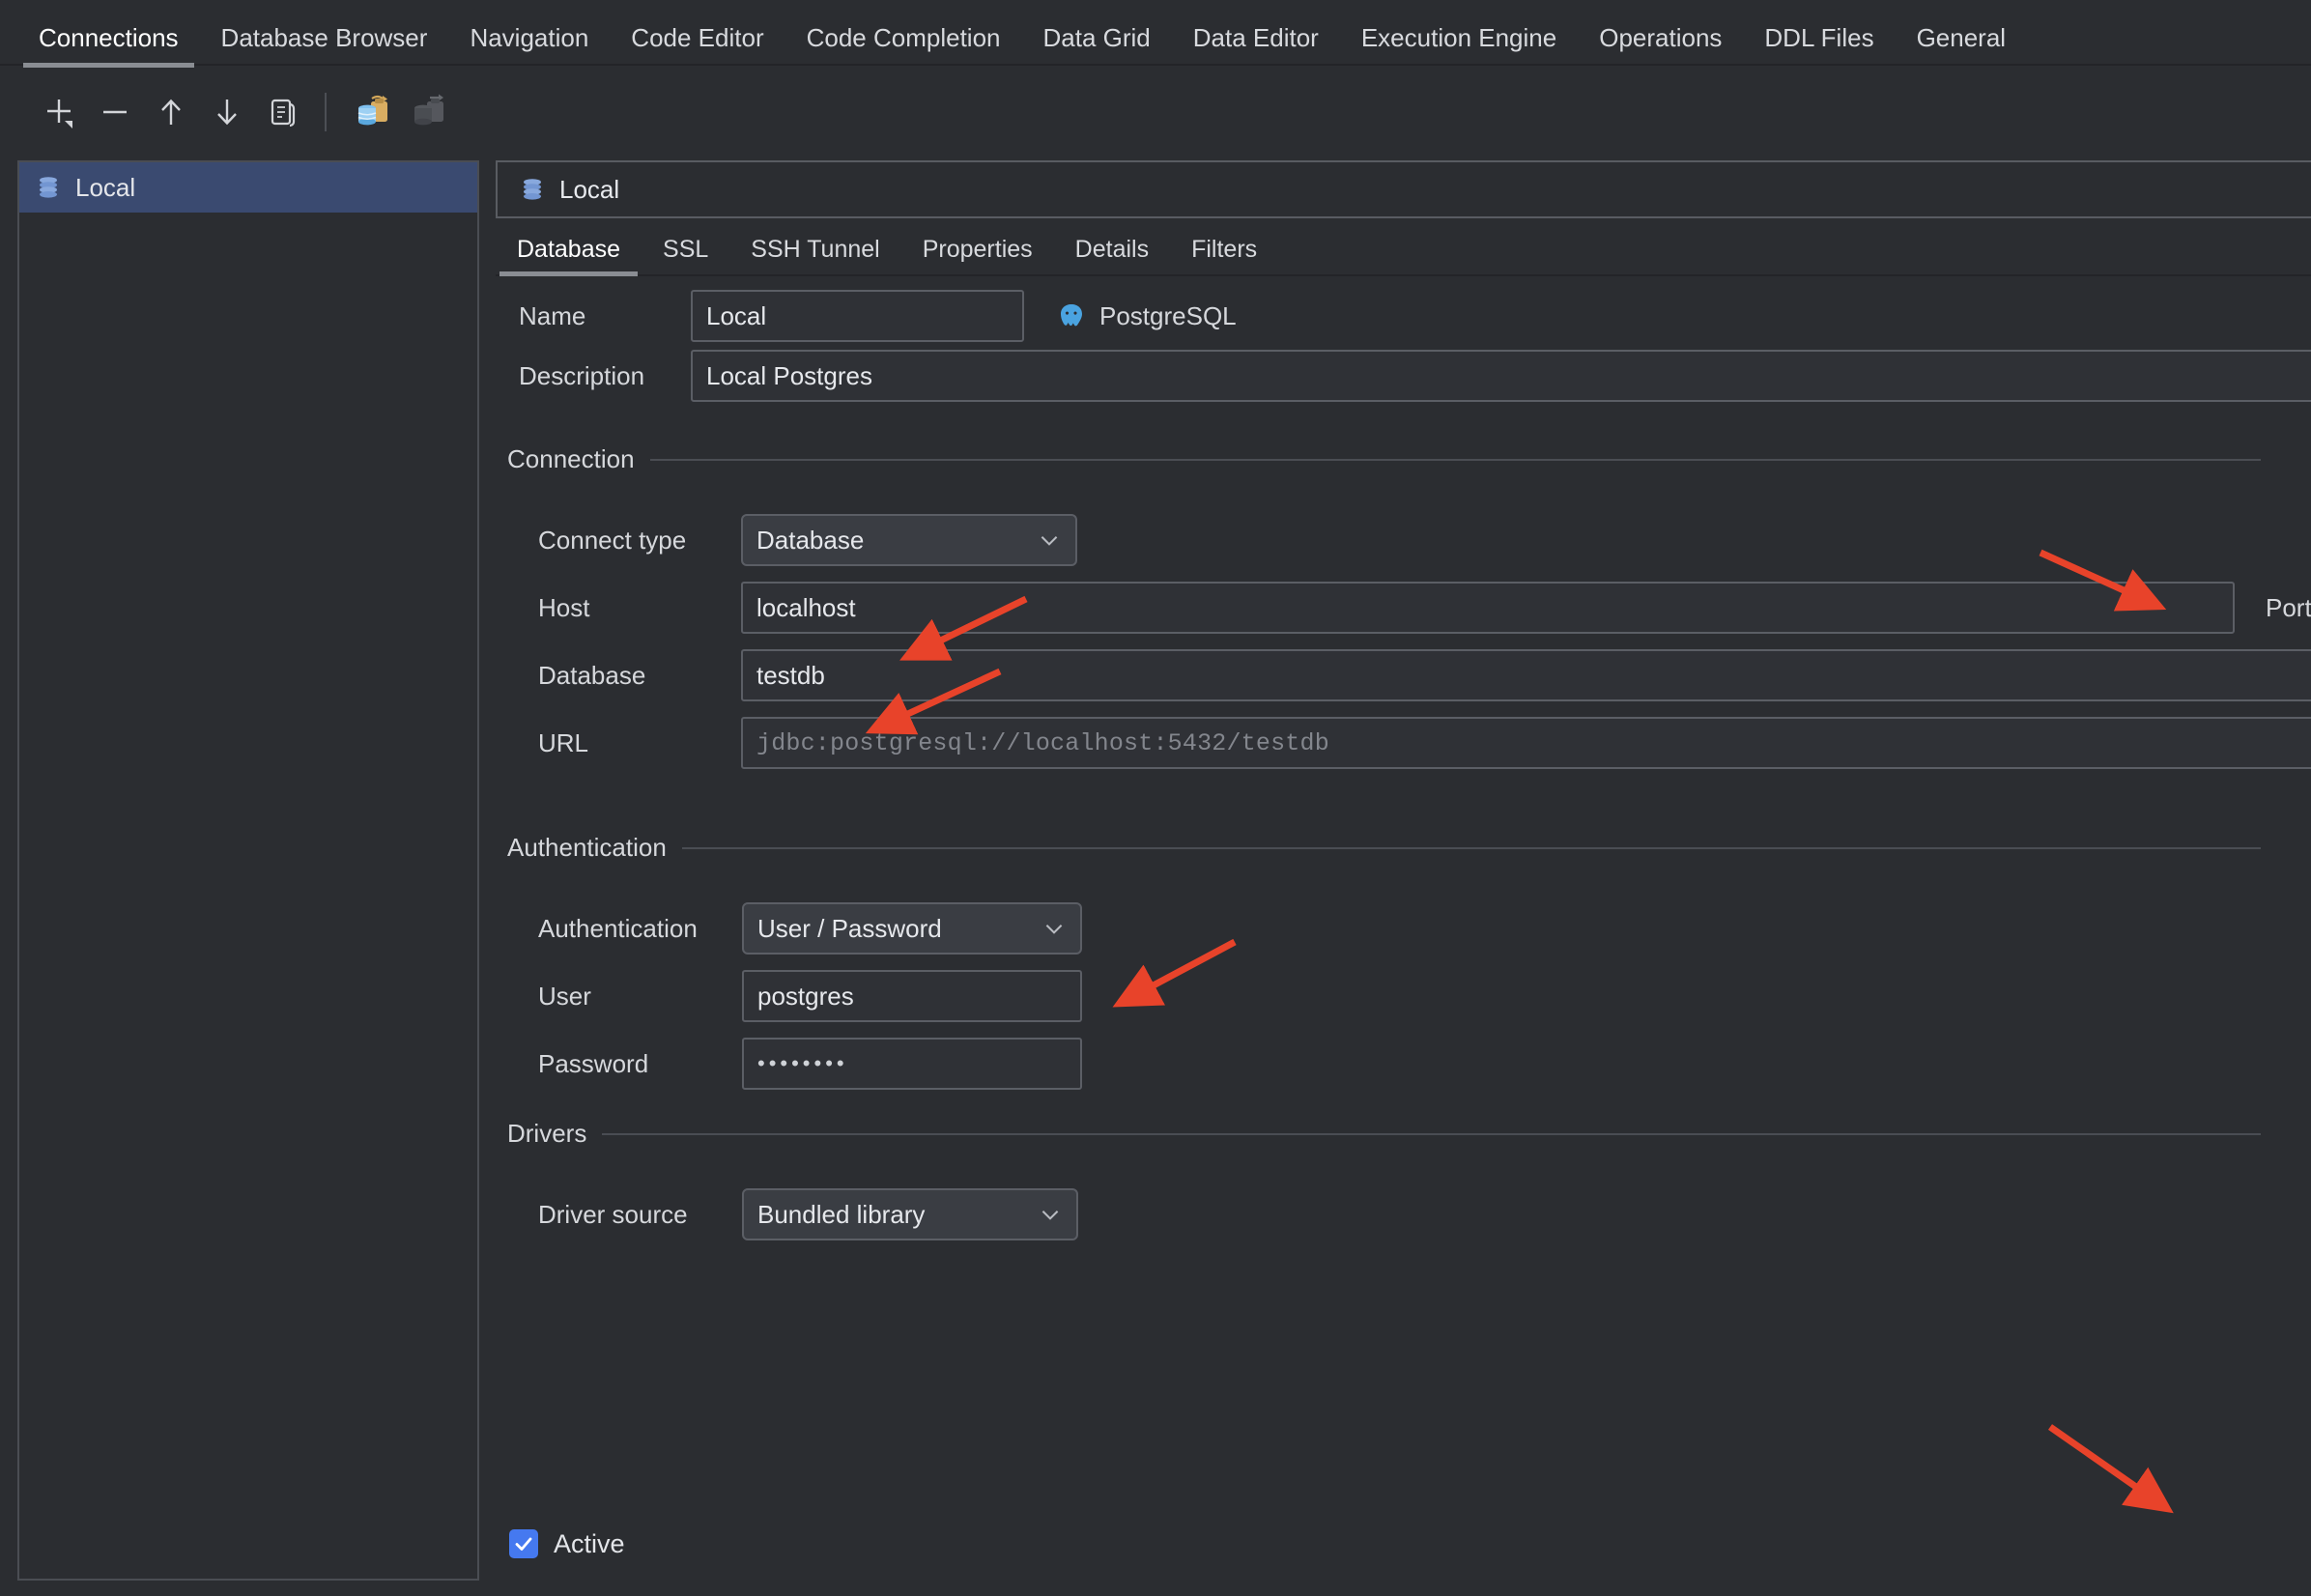 Image resolution: width=2311 pixels, height=1596 pixels. What do you see at coordinates (1071, 316) in the screenshot?
I see `postgresql-elephant-icon` at bounding box center [1071, 316].